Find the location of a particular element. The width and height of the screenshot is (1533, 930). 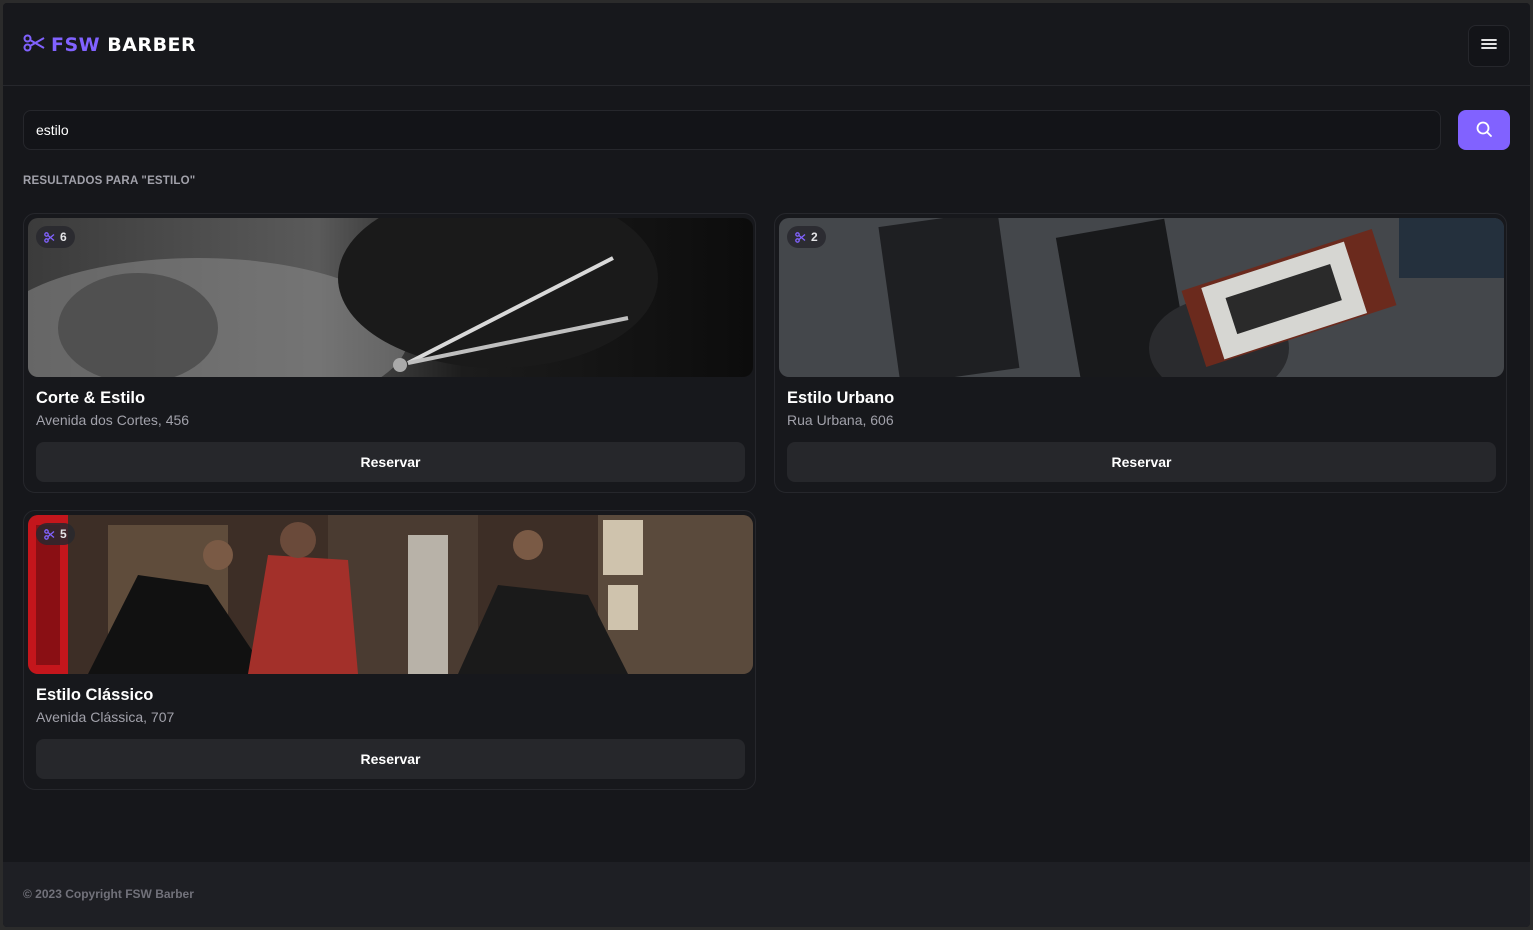

barbershop-name: Estilo Clássico is located at coordinates (95, 695).